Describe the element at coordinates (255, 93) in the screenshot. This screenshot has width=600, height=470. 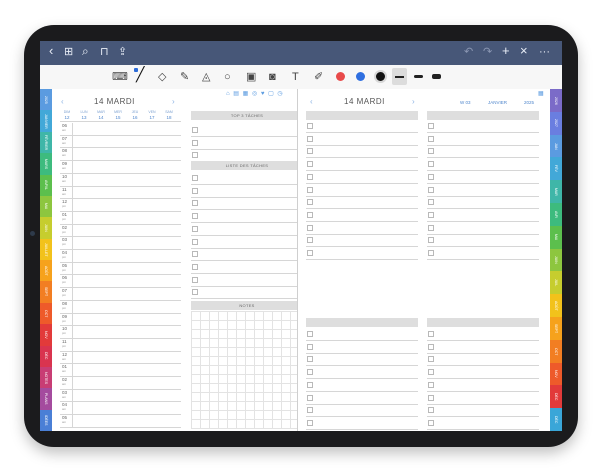
I see `nav-icons: ⌂ ▤ ▦ ◎ ♥ ▢ ◷` at that location.